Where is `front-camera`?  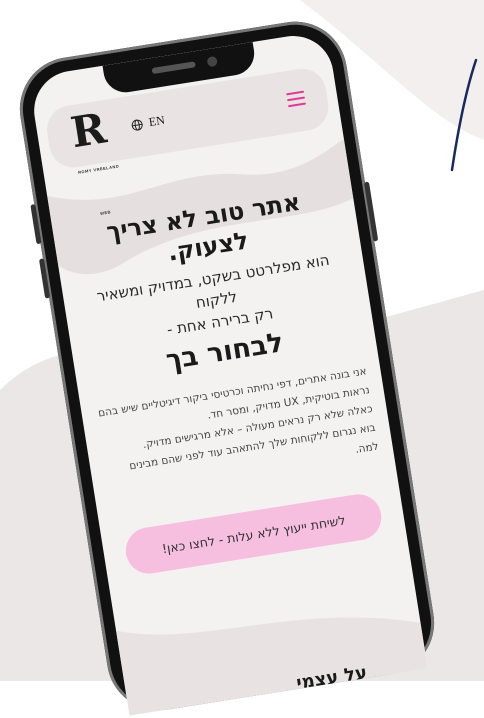
front-camera is located at coordinates (212, 61).